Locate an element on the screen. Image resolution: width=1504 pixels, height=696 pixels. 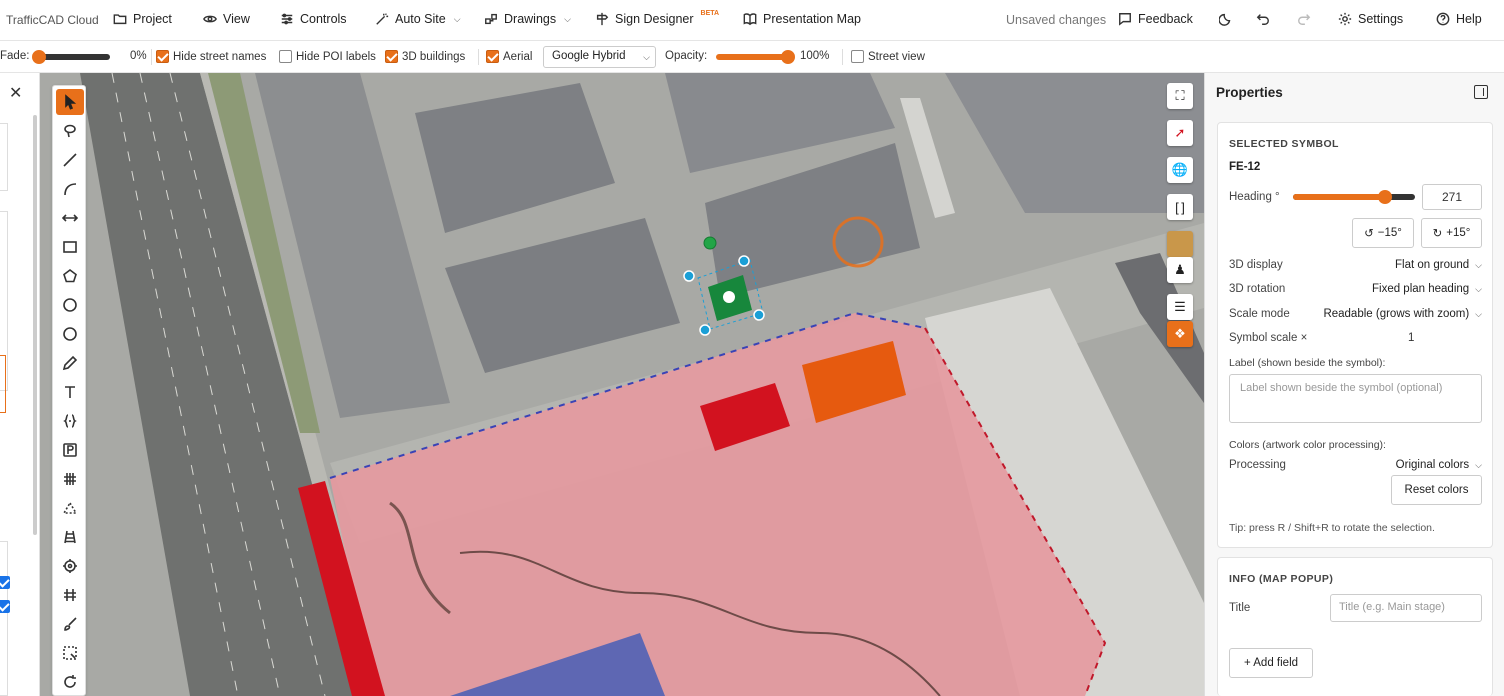
rectangle-tool is located at coordinates (70, 247).